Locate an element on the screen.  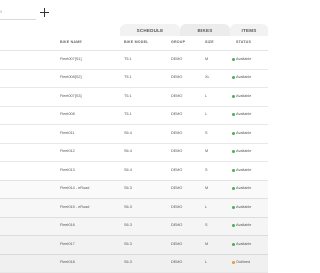
table-row: Fleet007[S3] T5.1 DEMO L Available is located at coordinates (134, 97).